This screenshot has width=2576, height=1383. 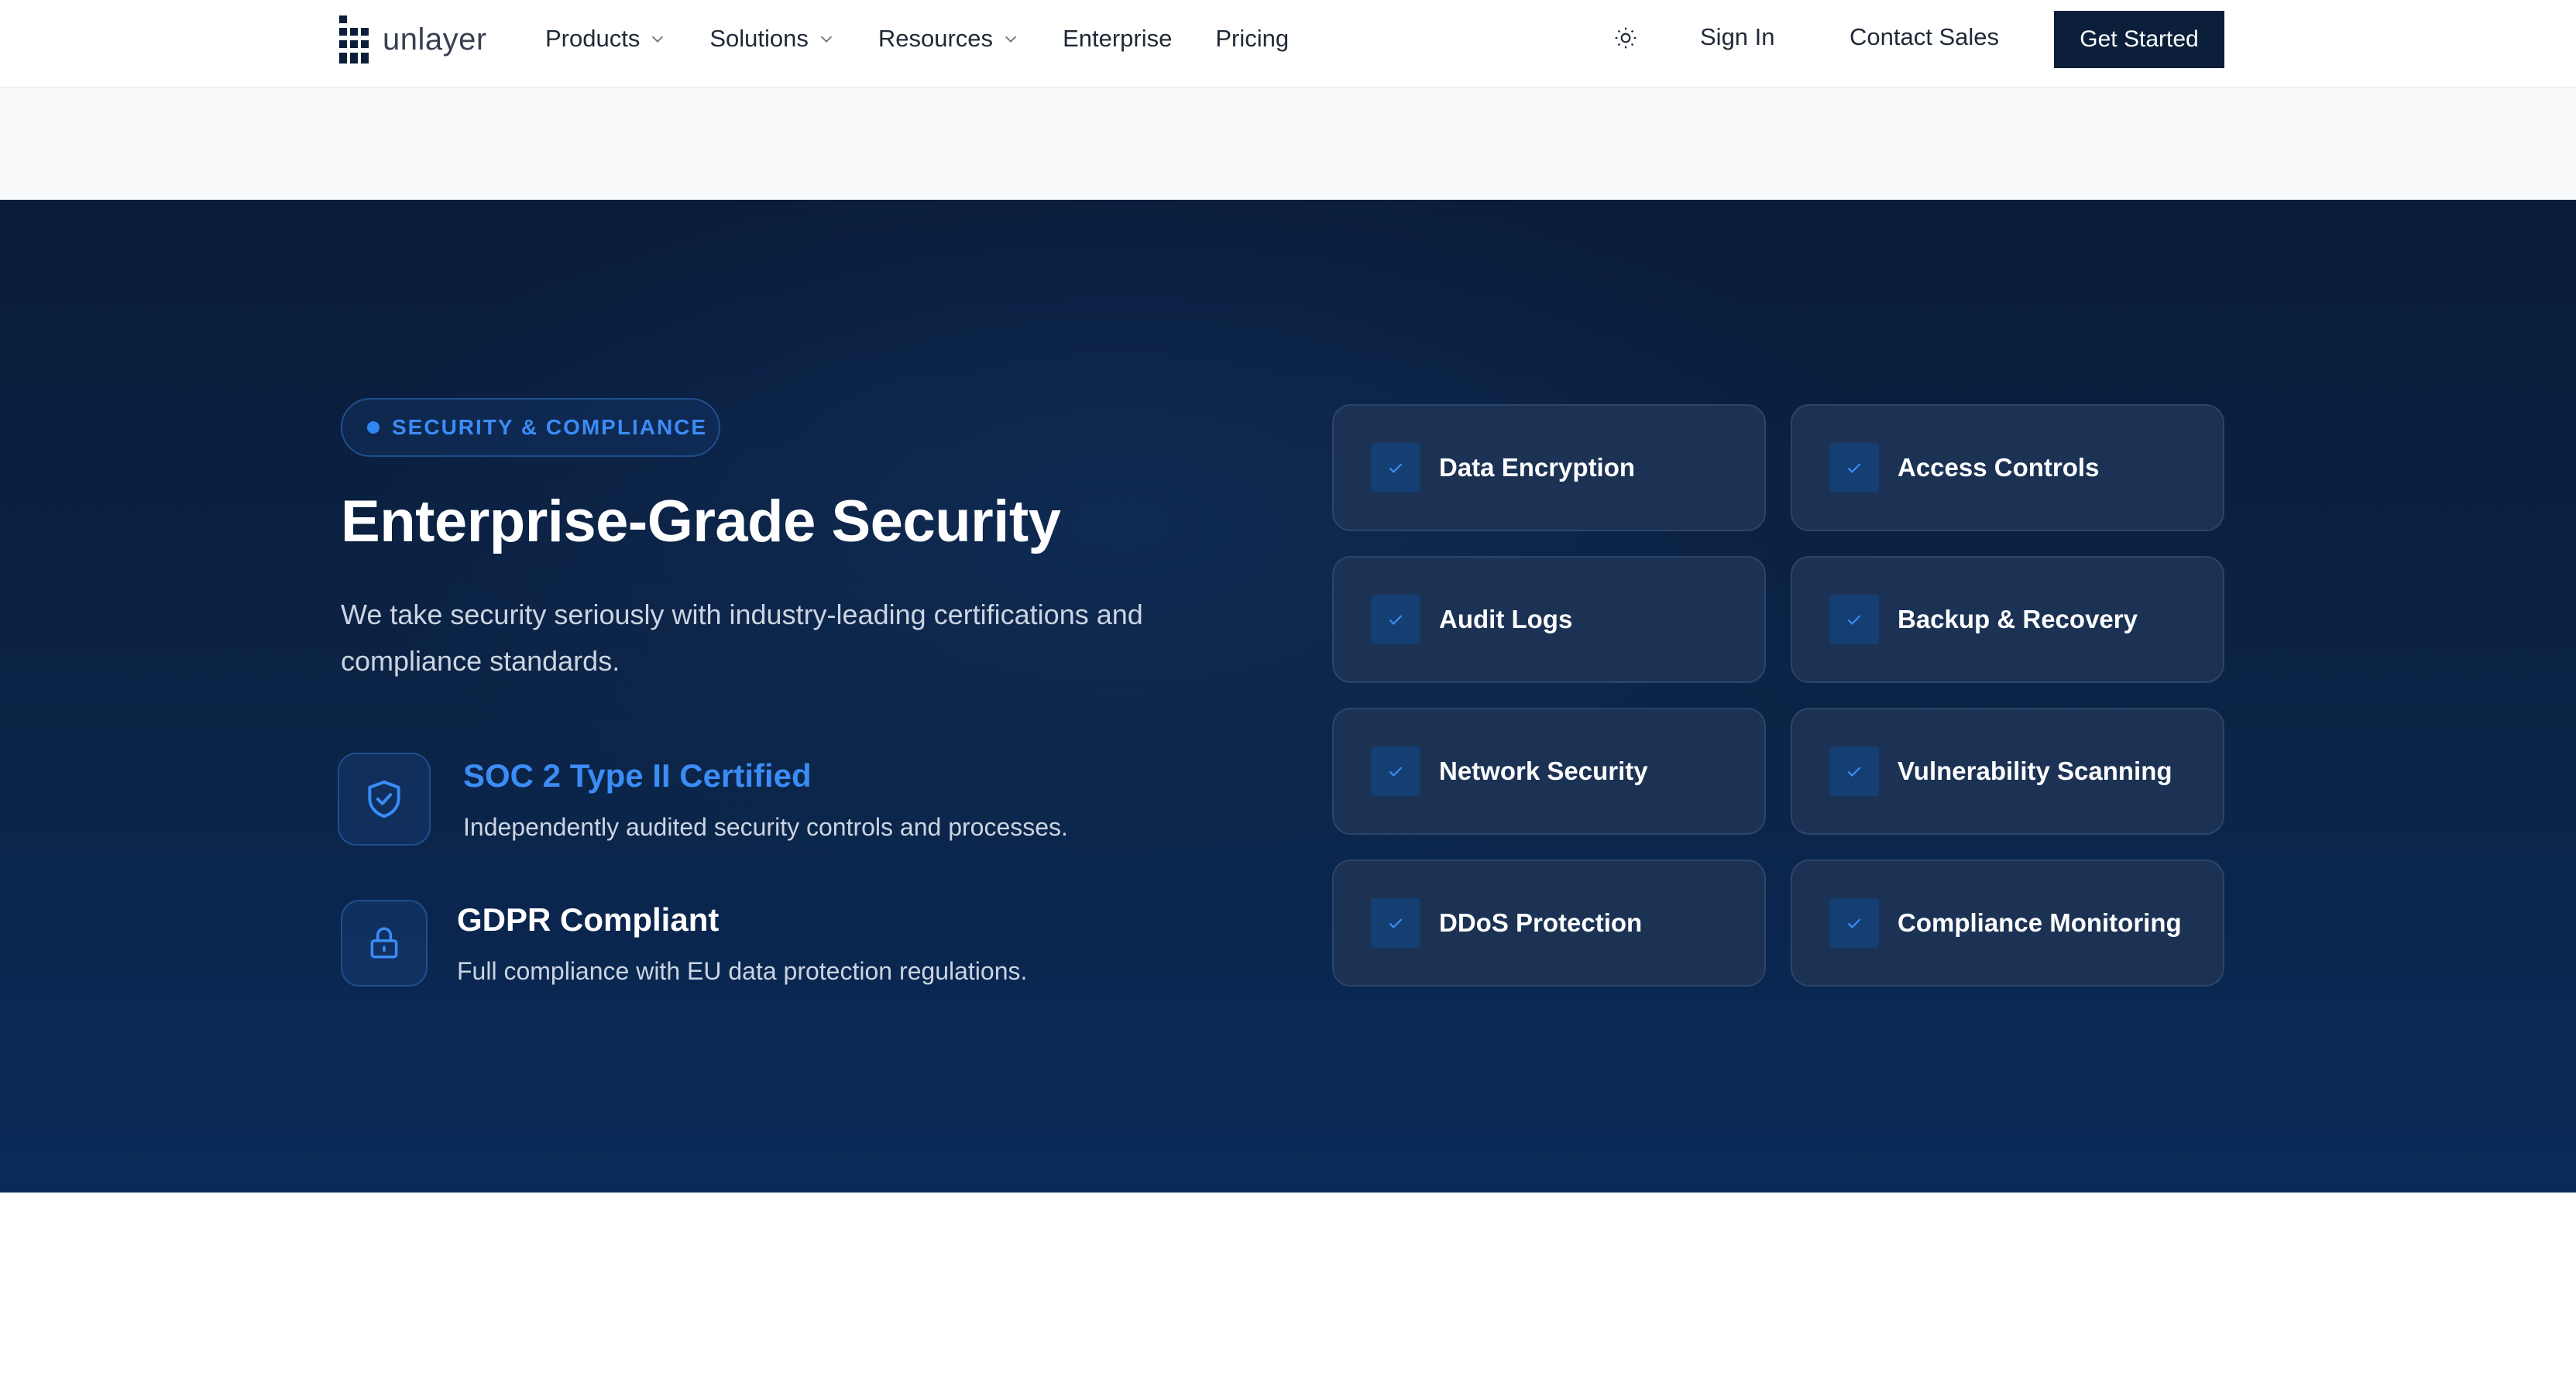 I want to click on security-card-backup-recovery: Backup & Recovery, so click(x=2007, y=619).